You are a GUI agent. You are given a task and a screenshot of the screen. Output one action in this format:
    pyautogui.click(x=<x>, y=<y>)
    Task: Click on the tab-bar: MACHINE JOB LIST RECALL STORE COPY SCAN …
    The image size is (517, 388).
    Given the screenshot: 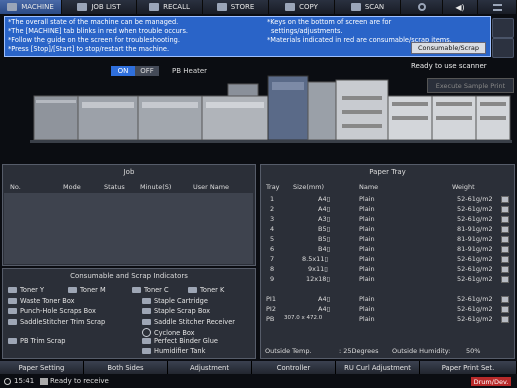 What is the action you would take?
    pyautogui.click(x=258, y=7)
    